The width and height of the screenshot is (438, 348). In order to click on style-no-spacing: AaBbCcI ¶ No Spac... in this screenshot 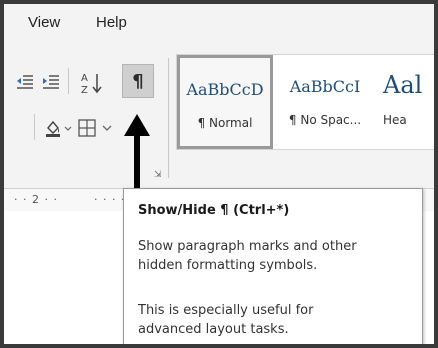, I will do `click(325, 102)`.